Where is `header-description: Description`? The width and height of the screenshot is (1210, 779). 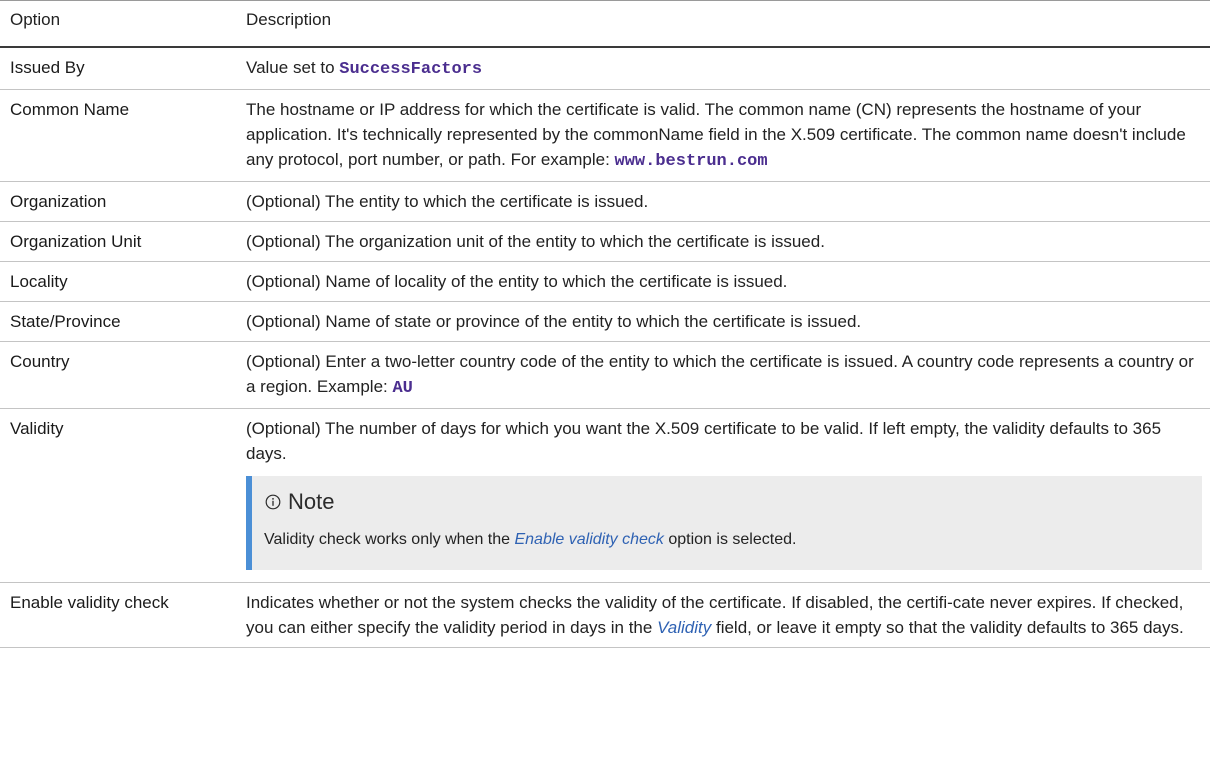 header-description: Description is located at coordinates (723, 24).